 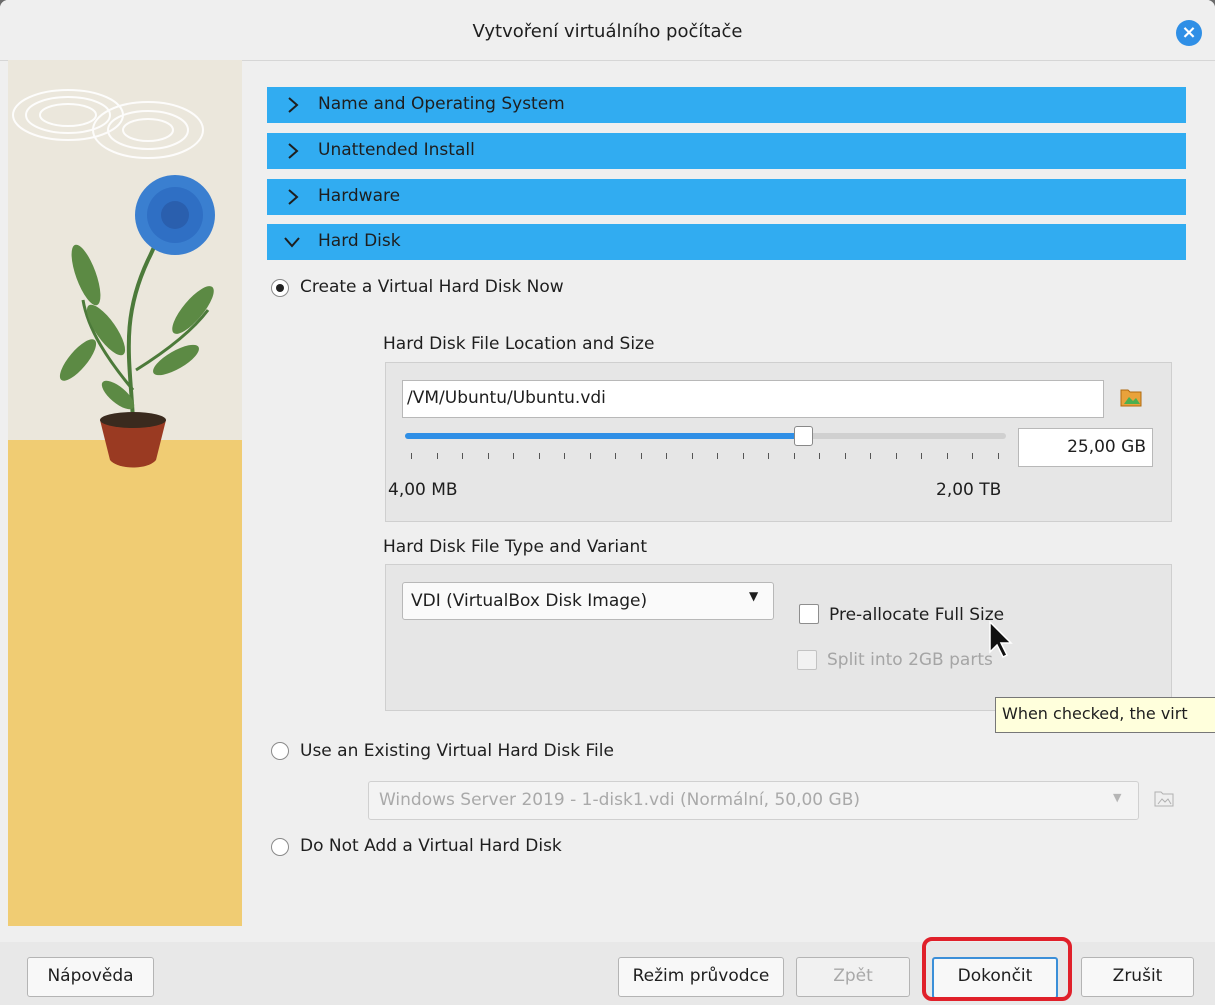 I want to click on chevron-down-icon, so click(x=292, y=242).